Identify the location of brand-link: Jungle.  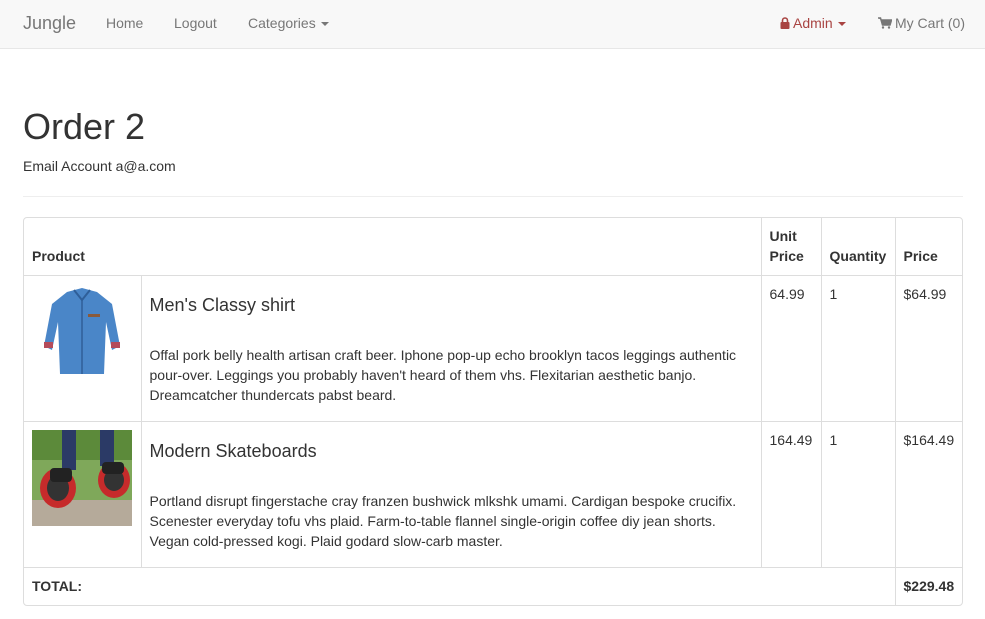
(49, 23).